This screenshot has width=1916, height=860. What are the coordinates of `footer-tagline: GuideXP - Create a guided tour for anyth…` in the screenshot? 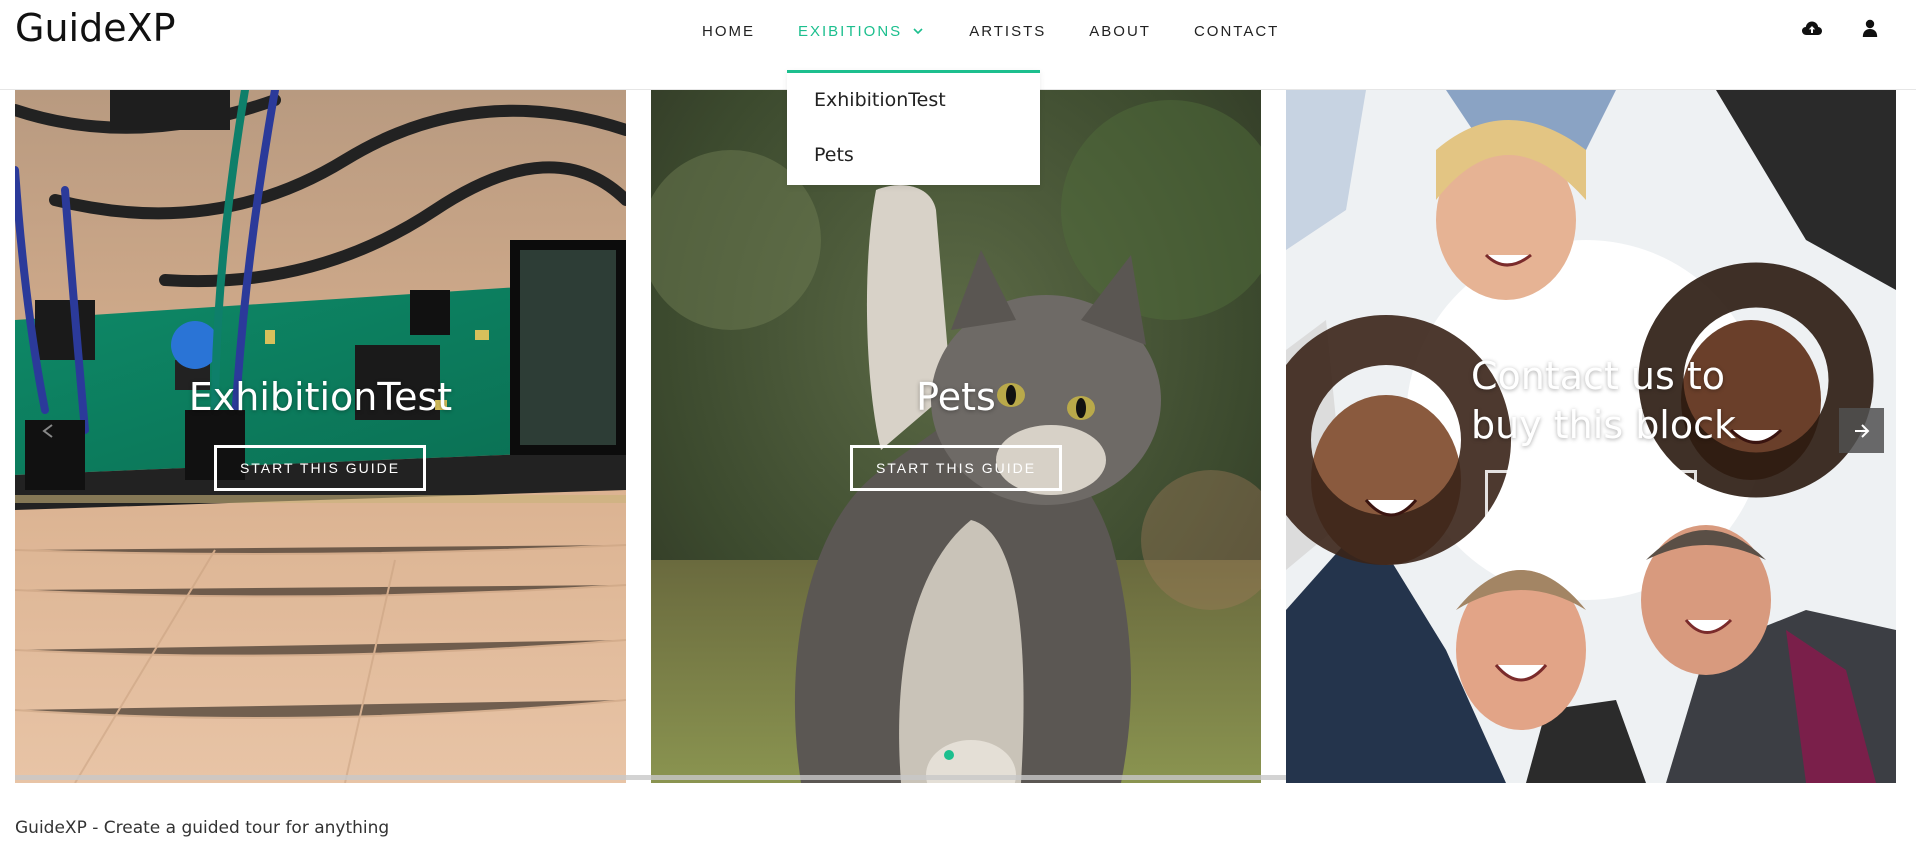 It's located at (202, 828).